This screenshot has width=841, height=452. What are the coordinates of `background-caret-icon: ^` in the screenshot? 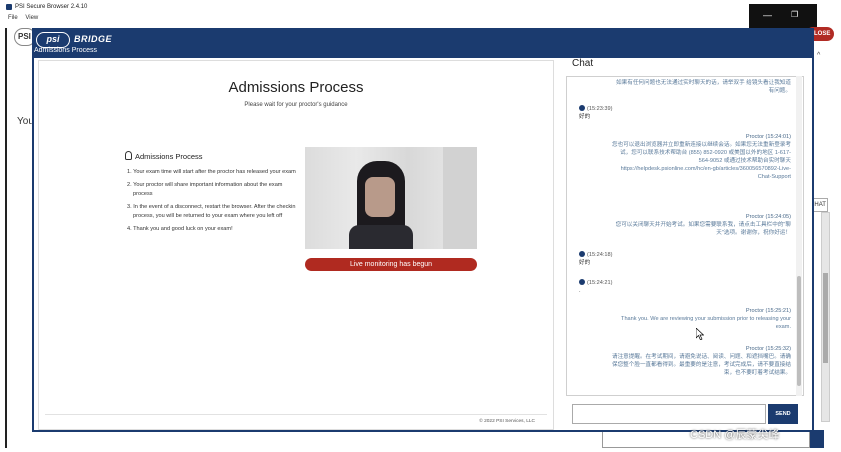 It's located at (818, 55).